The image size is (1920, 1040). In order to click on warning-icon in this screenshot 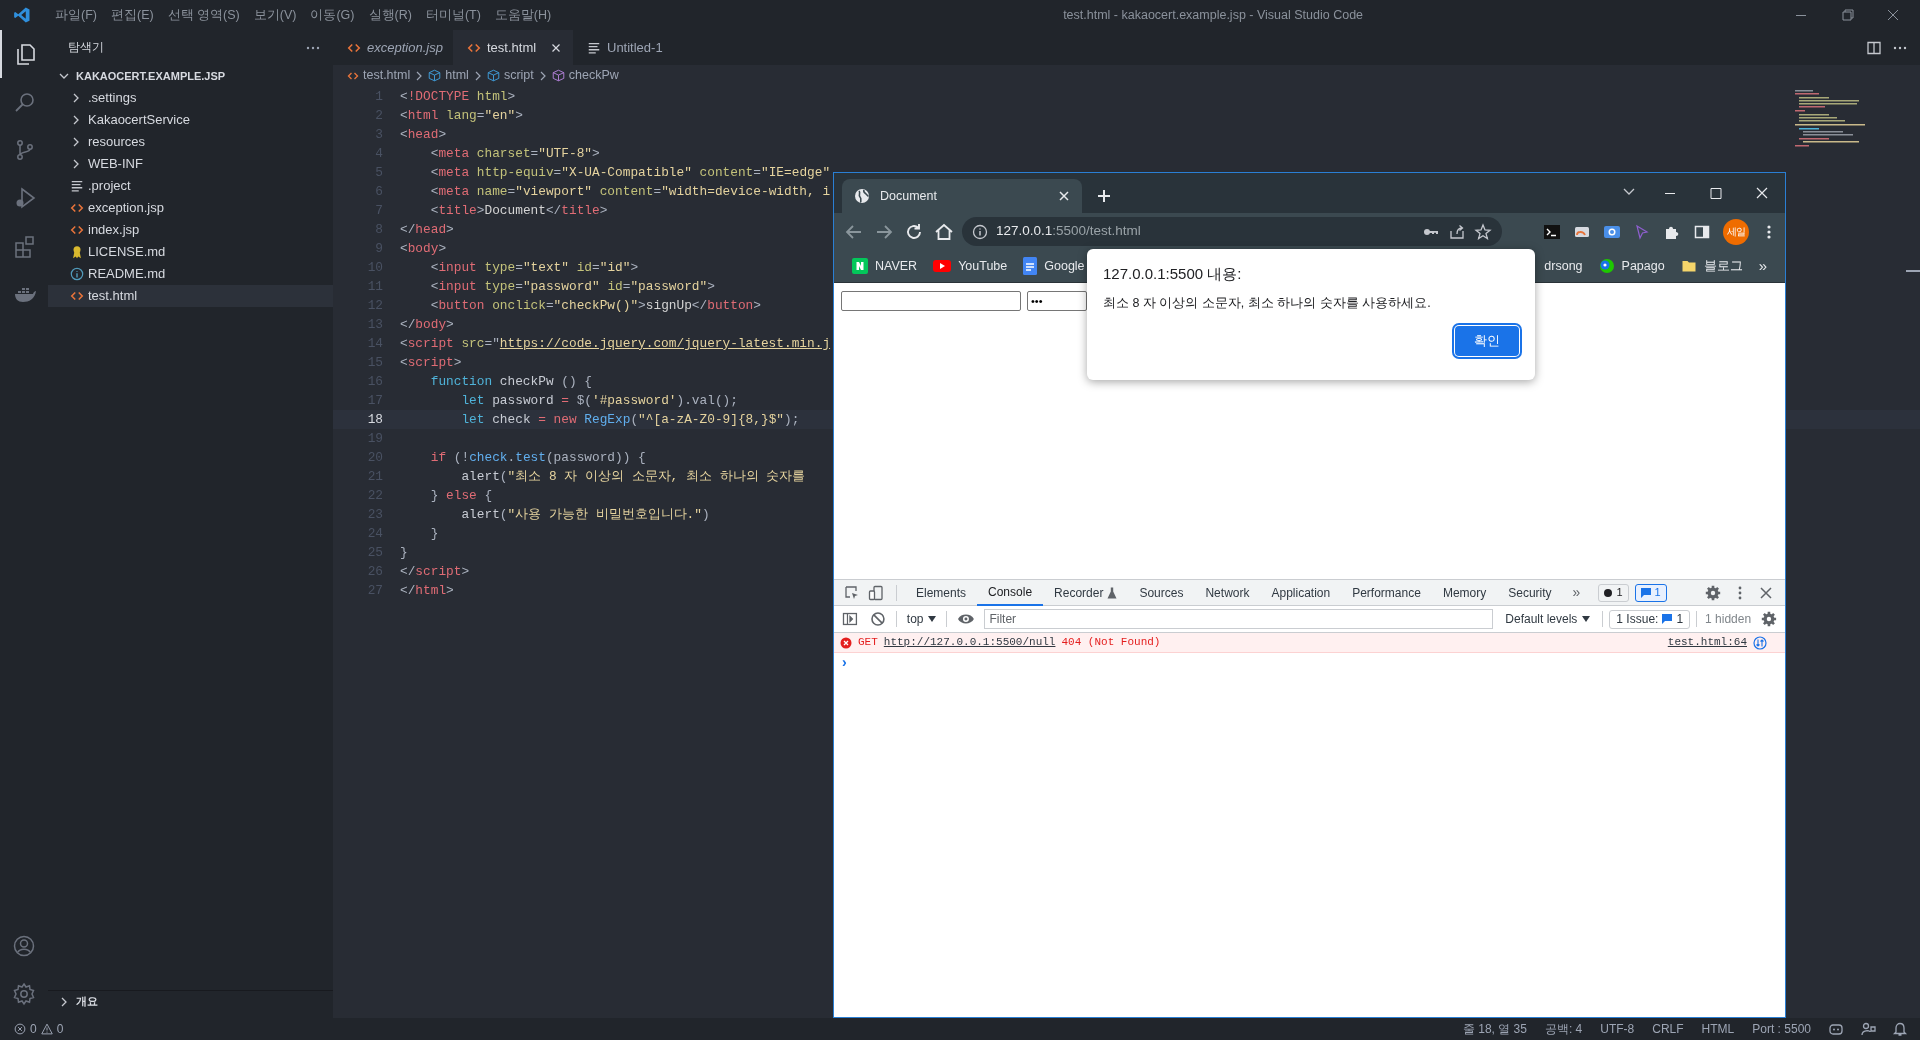, I will do `click(46, 1029)`.